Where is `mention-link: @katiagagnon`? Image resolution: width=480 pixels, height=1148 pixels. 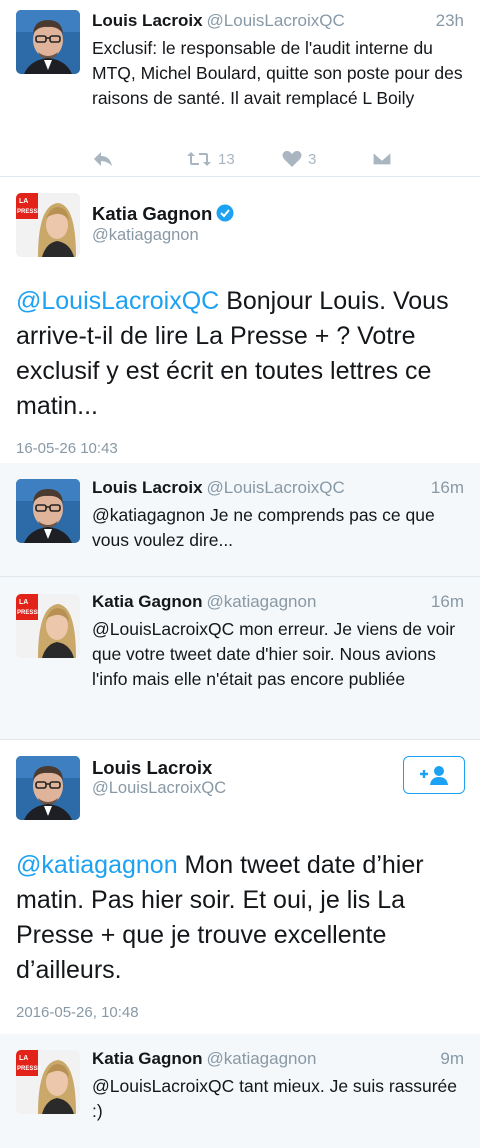
mention-link: @katiagagnon is located at coordinates (97, 865).